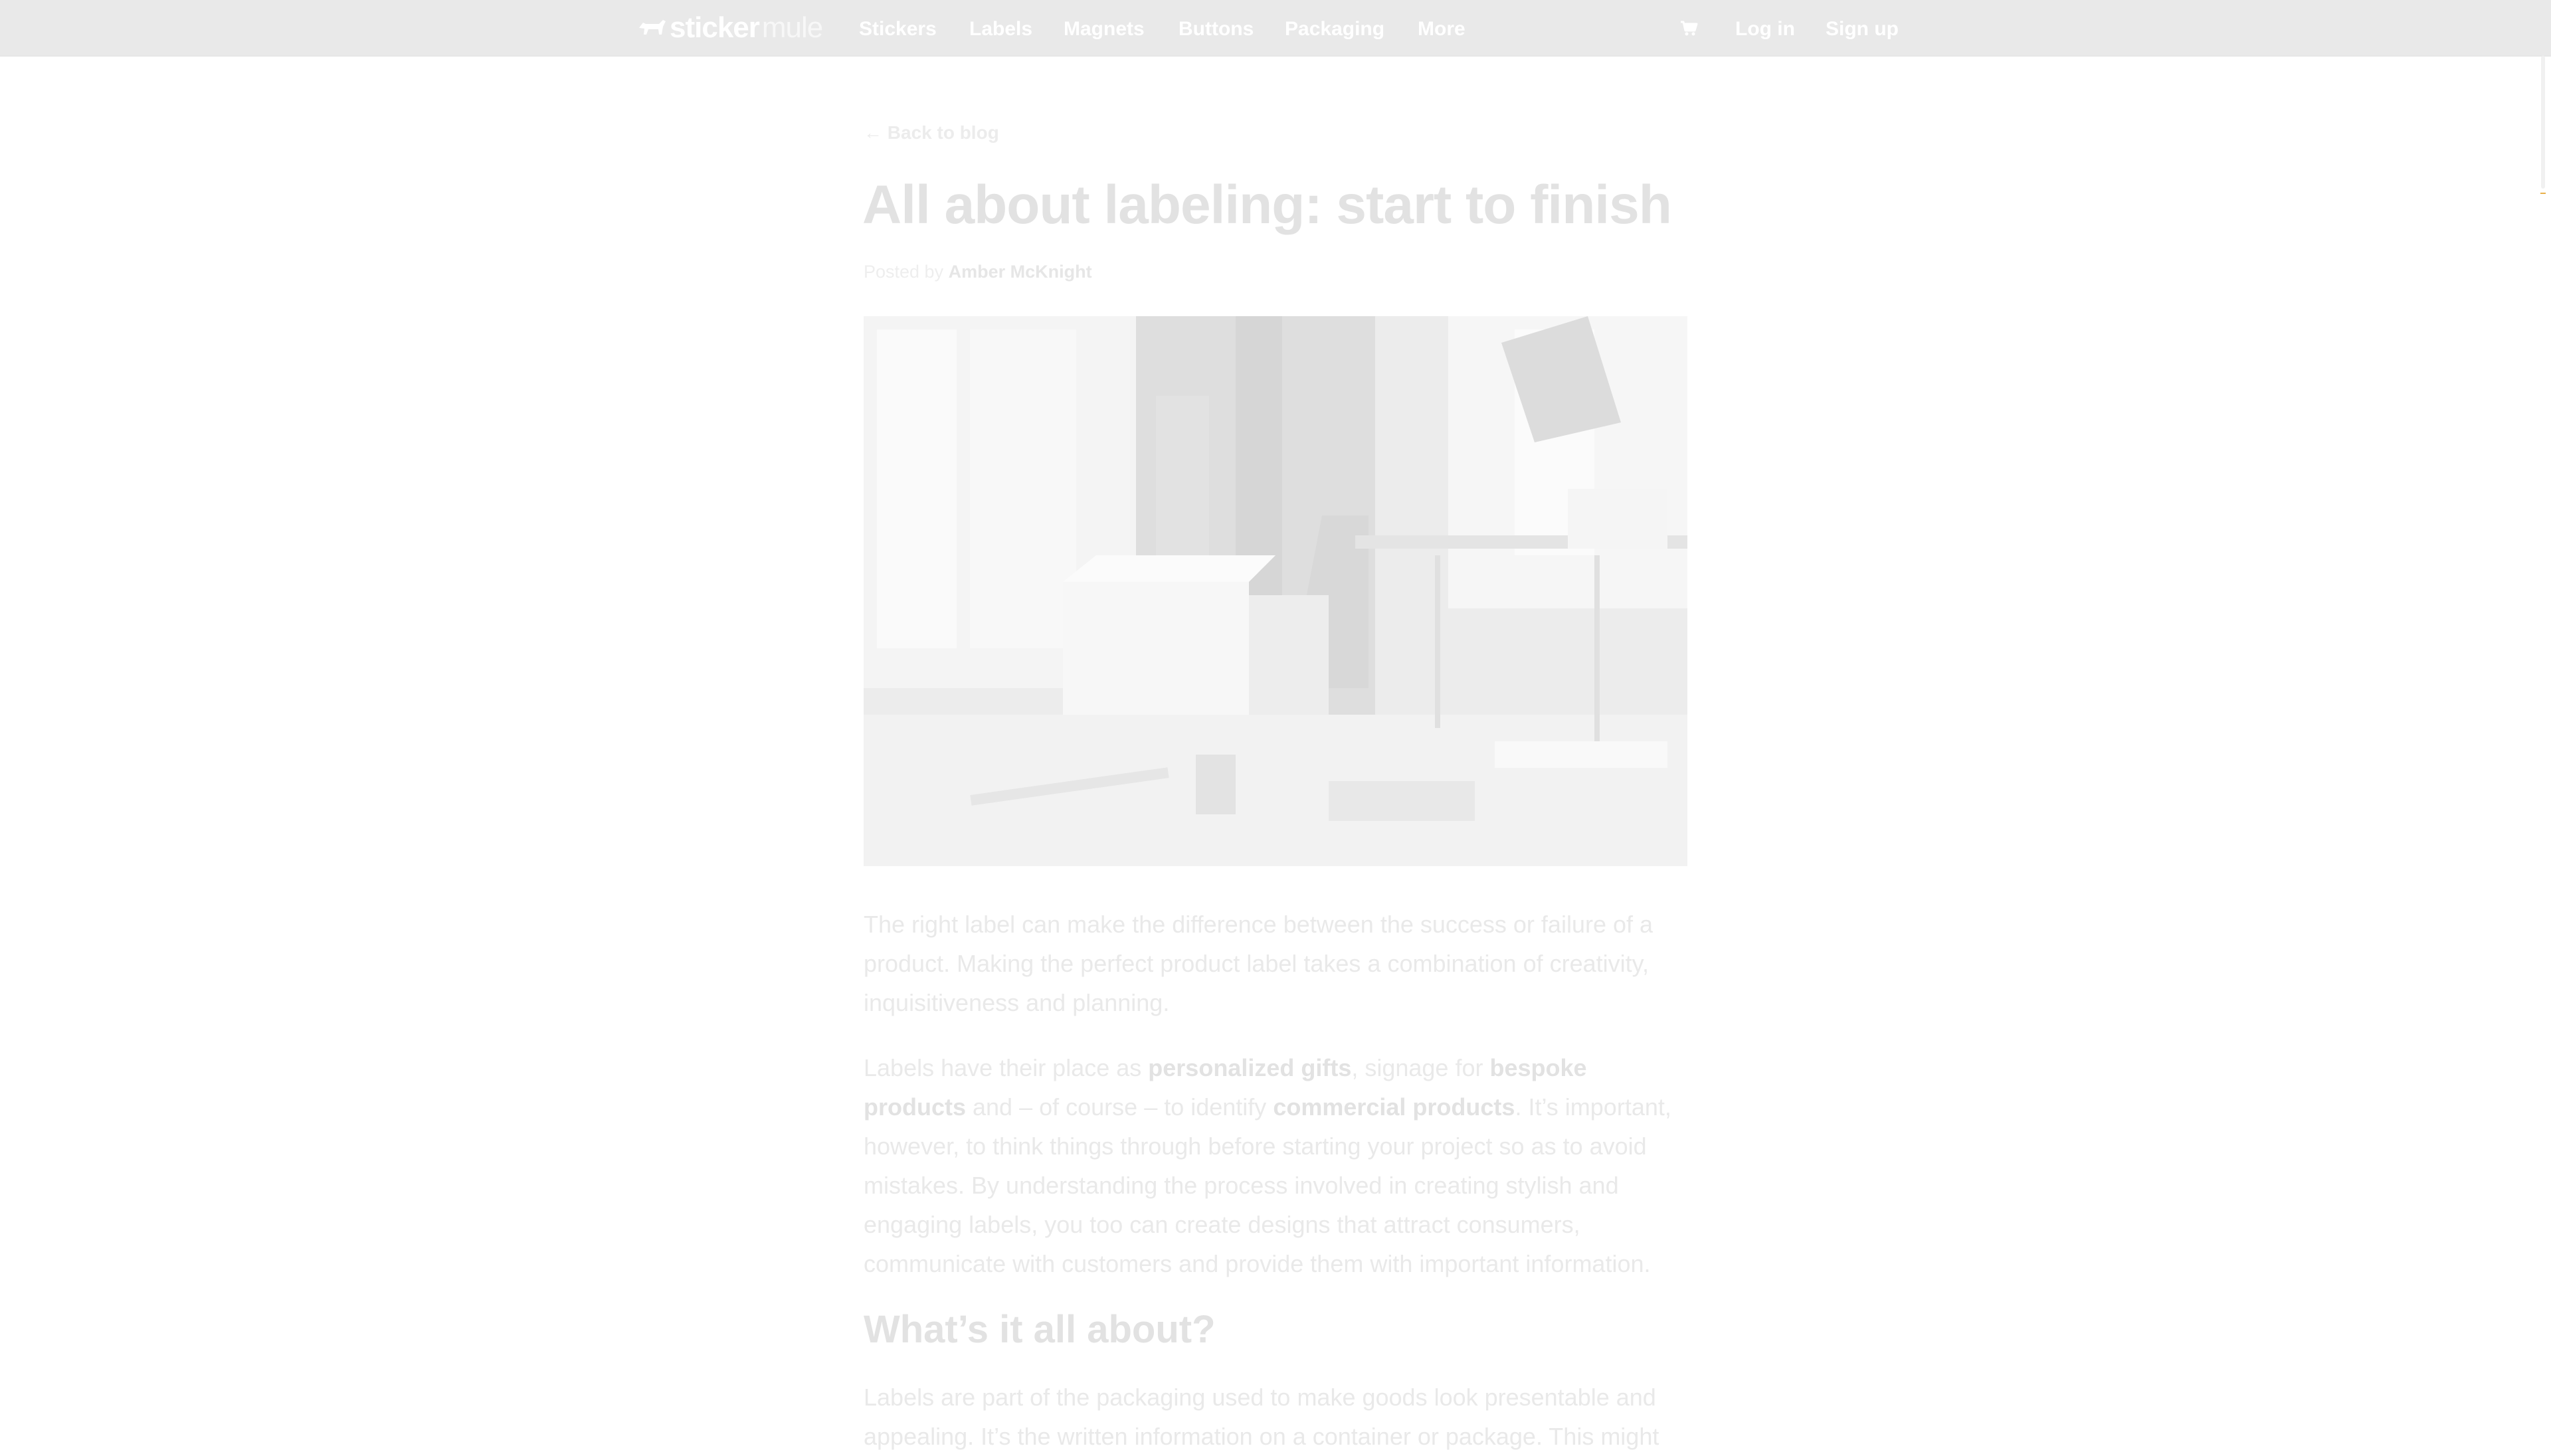  I want to click on author-link: Amber McKnight, so click(1020, 272).